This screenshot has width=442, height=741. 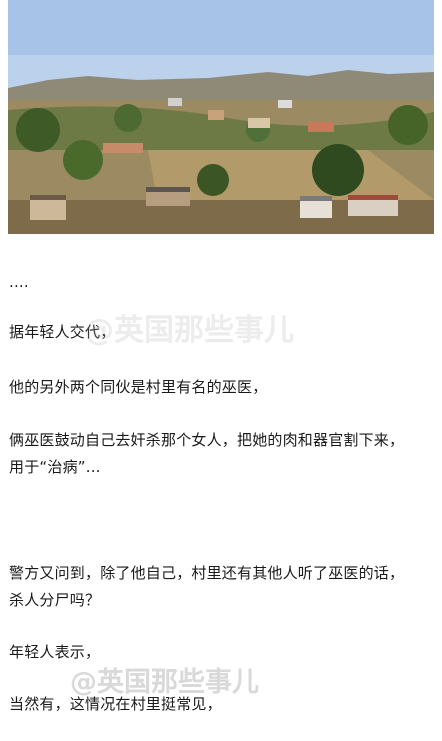 I want to click on paragraph-3-line-1: 俩巫医鼓动自己去奸杀那个女人，把她的肉和器官割下来，, so click(x=207, y=440).